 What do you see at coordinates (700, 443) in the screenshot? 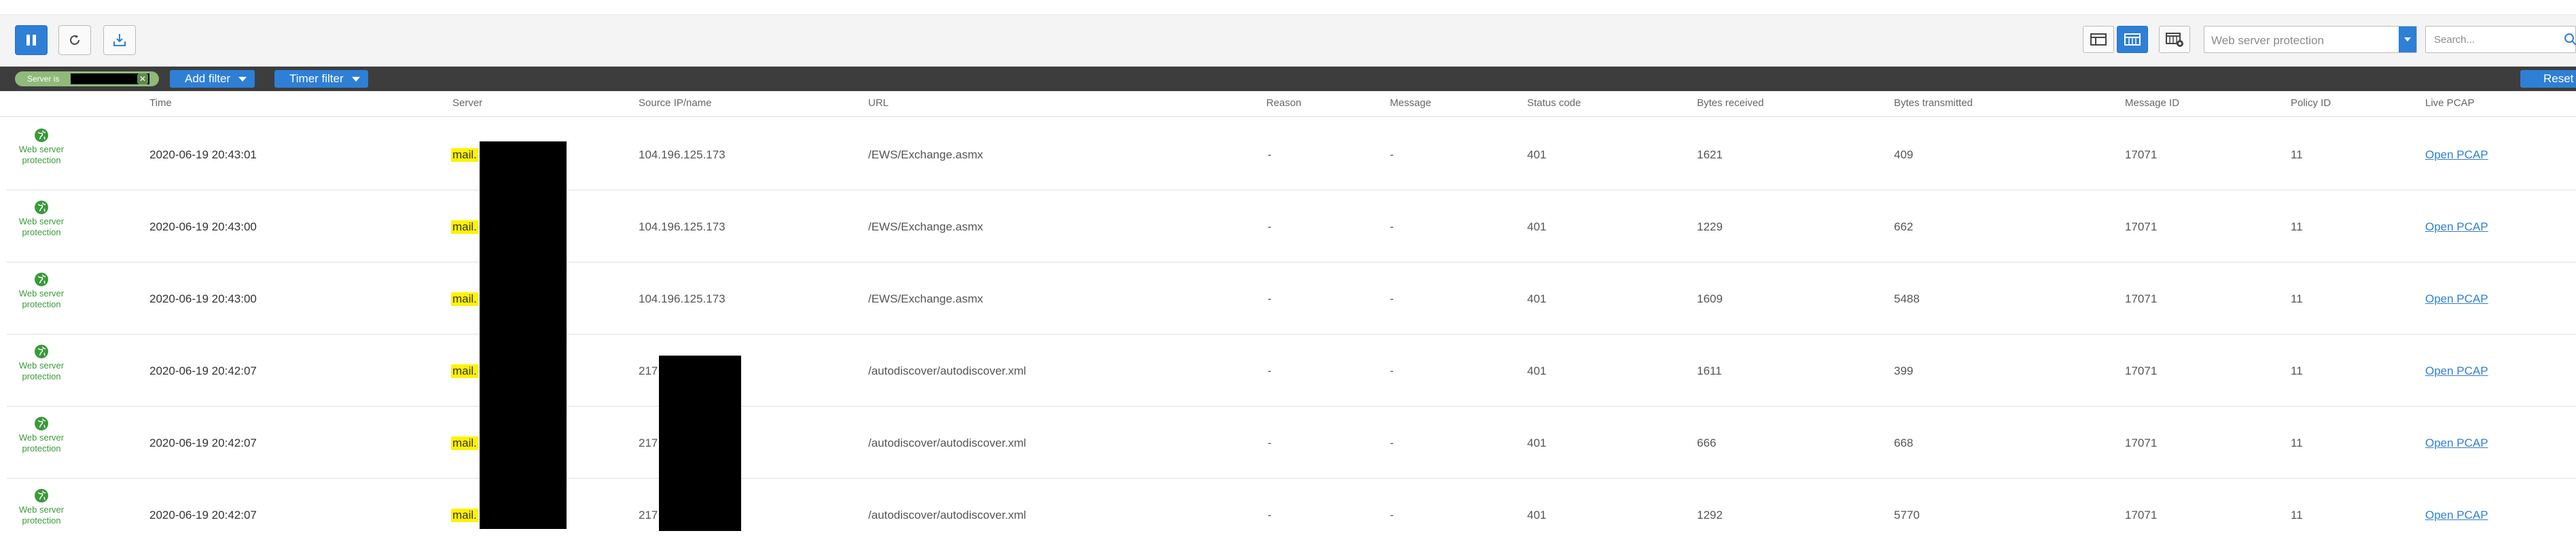
I see `redacted-ip-block` at bounding box center [700, 443].